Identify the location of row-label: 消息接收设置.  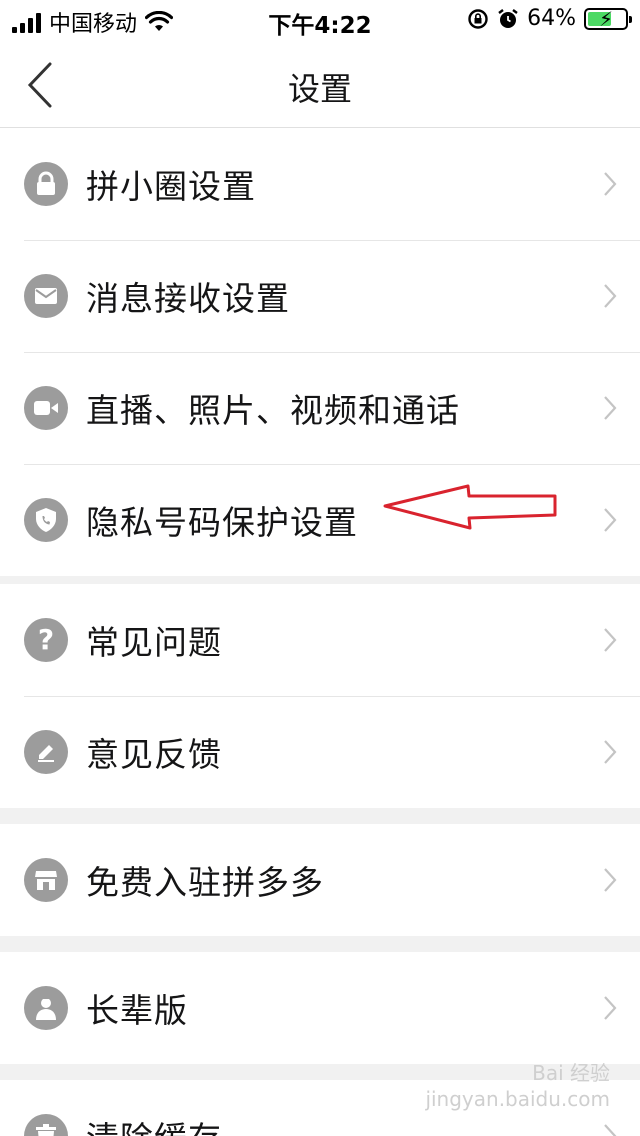
(188, 298).